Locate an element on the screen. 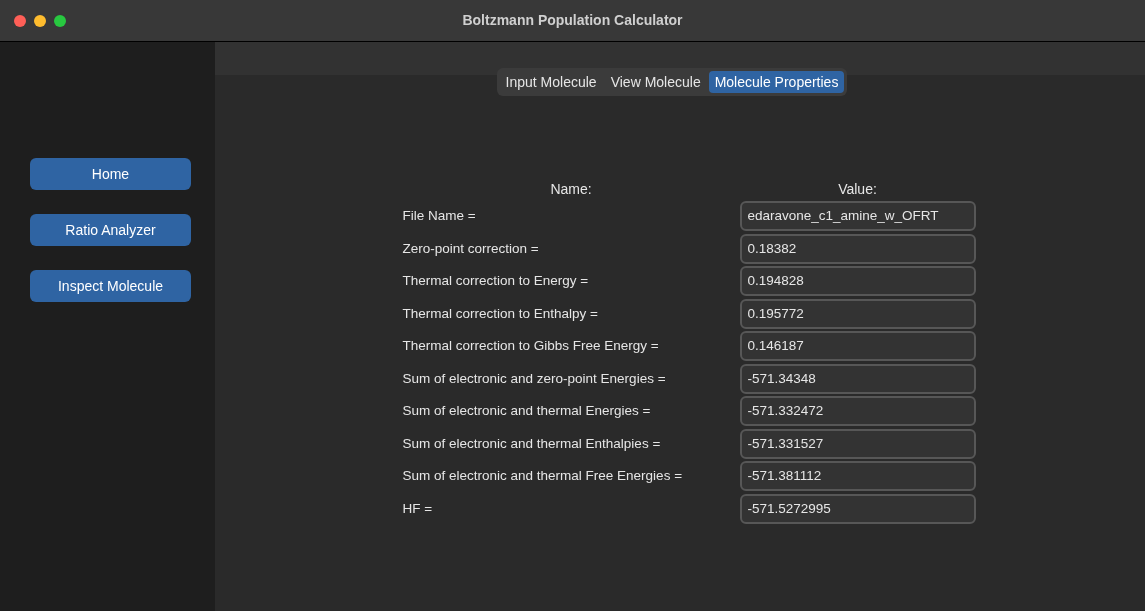 The width and height of the screenshot is (1145, 611). sidebar-button: Ratio Analyzer is located at coordinates (110, 230).